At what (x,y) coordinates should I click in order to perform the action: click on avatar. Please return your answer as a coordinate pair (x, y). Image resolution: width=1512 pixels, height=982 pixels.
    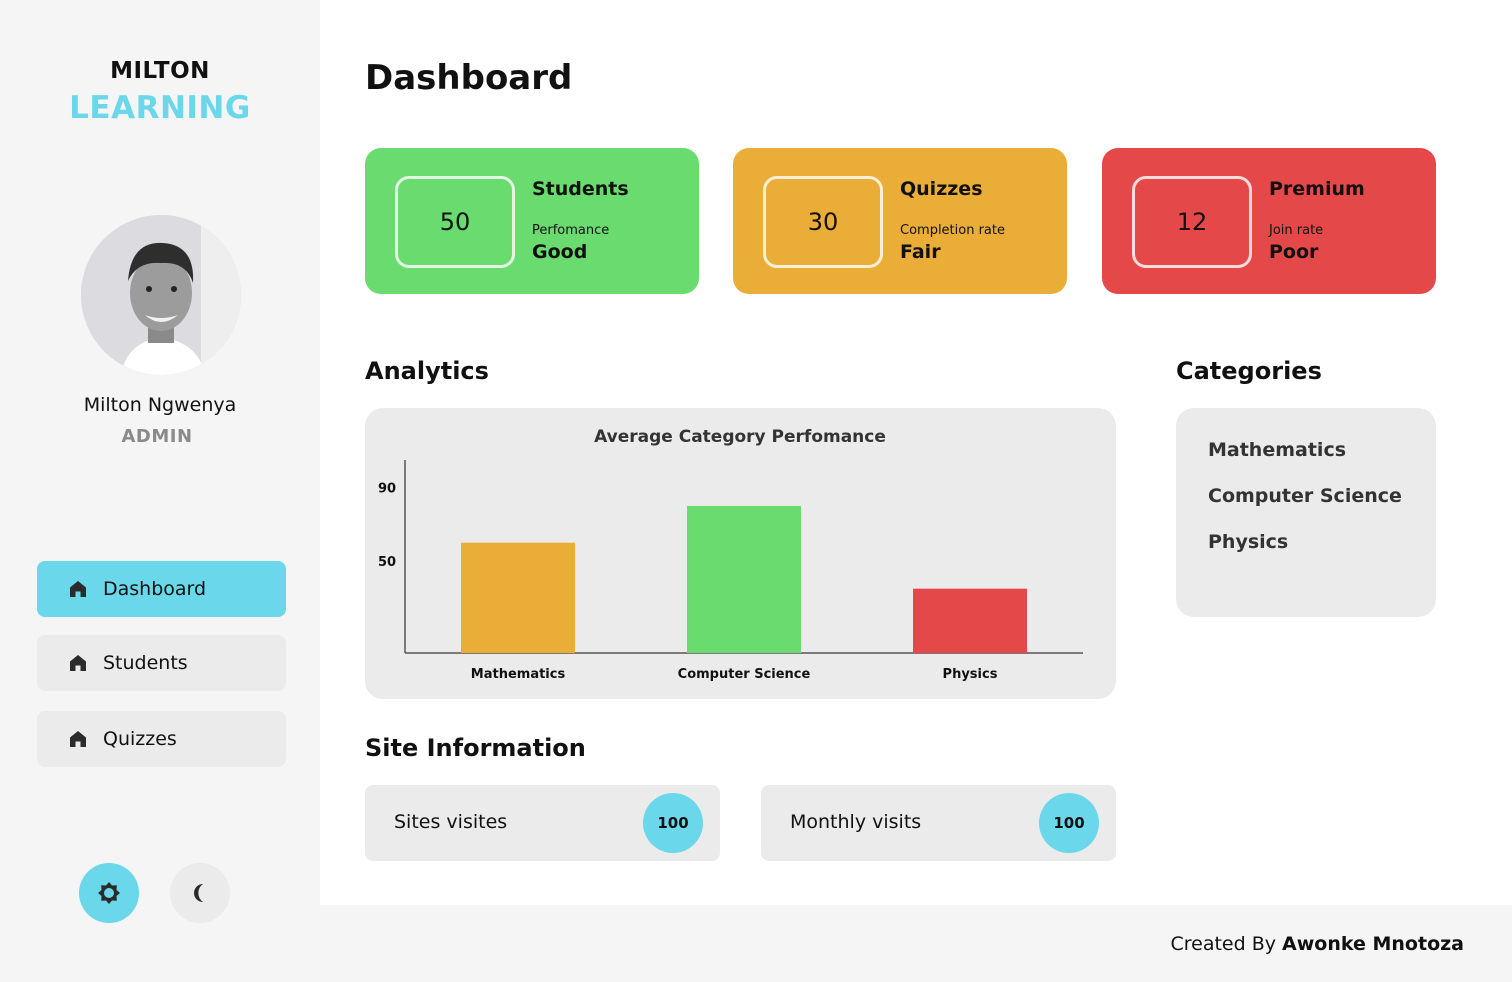
    Looking at the image, I should click on (161, 295).